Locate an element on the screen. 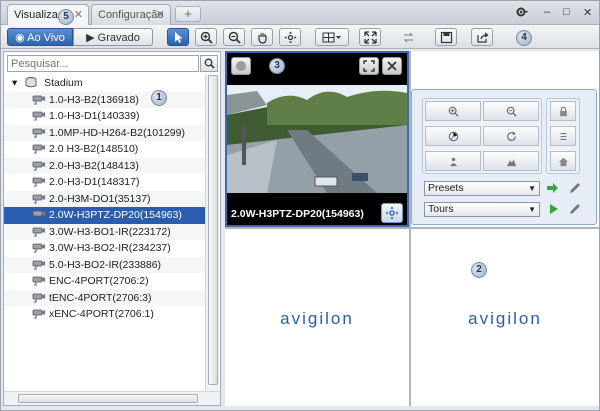 The width and height of the screenshot is (600, 411). ptz-controls-toggle is located at coordinates (392, 213).